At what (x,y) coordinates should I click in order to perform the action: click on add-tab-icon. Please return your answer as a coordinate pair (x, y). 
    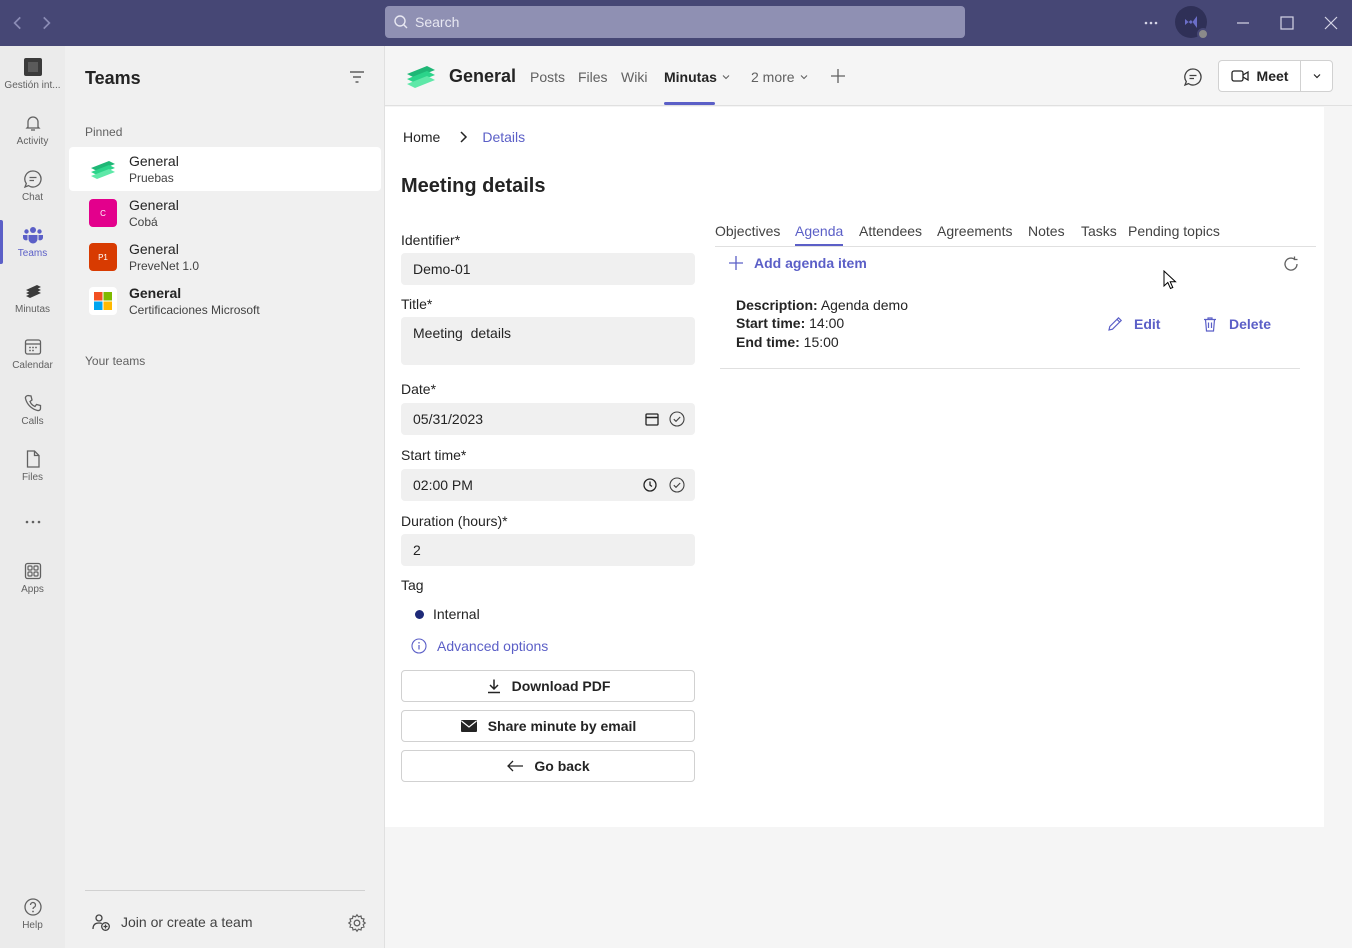
    Looking at the image, I should click on (838, 76).